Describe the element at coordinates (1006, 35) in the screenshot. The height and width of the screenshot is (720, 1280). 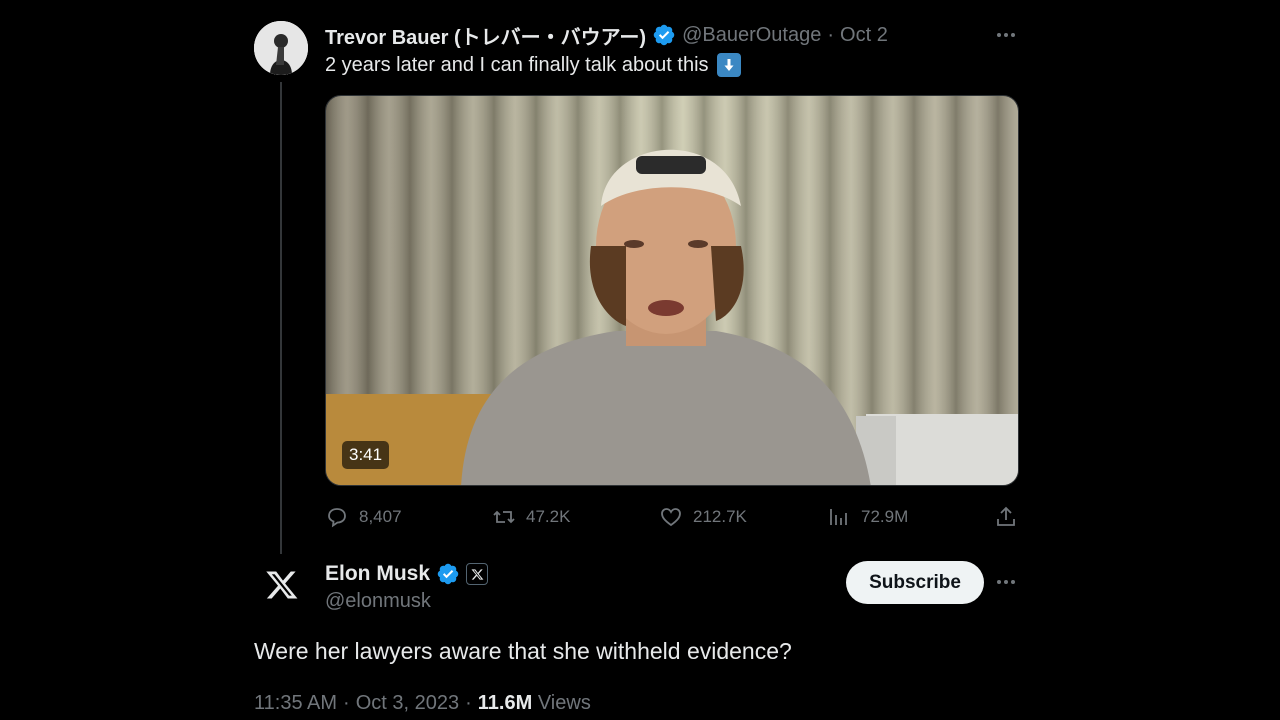
I see `quoted-more-options-icon` at that location.